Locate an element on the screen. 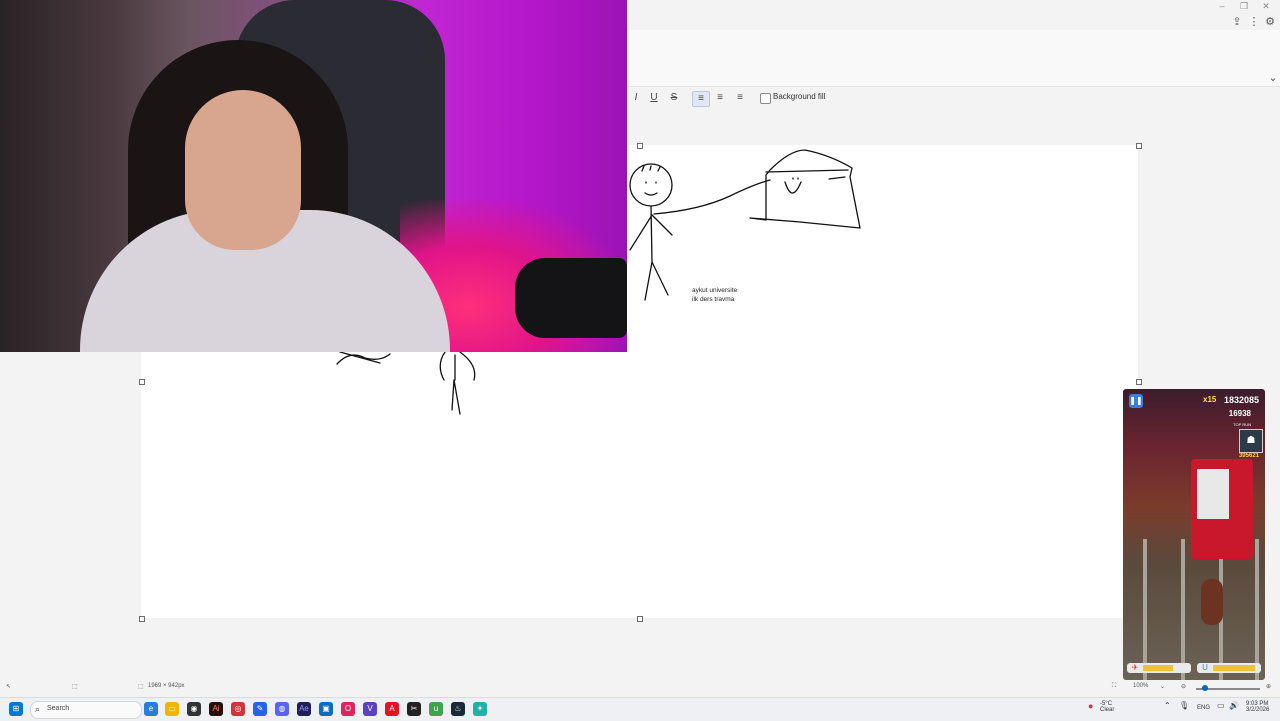 This screenshot has height=721, width=1280. capcut-icon: ✂ is located at coordinates (414, 709).